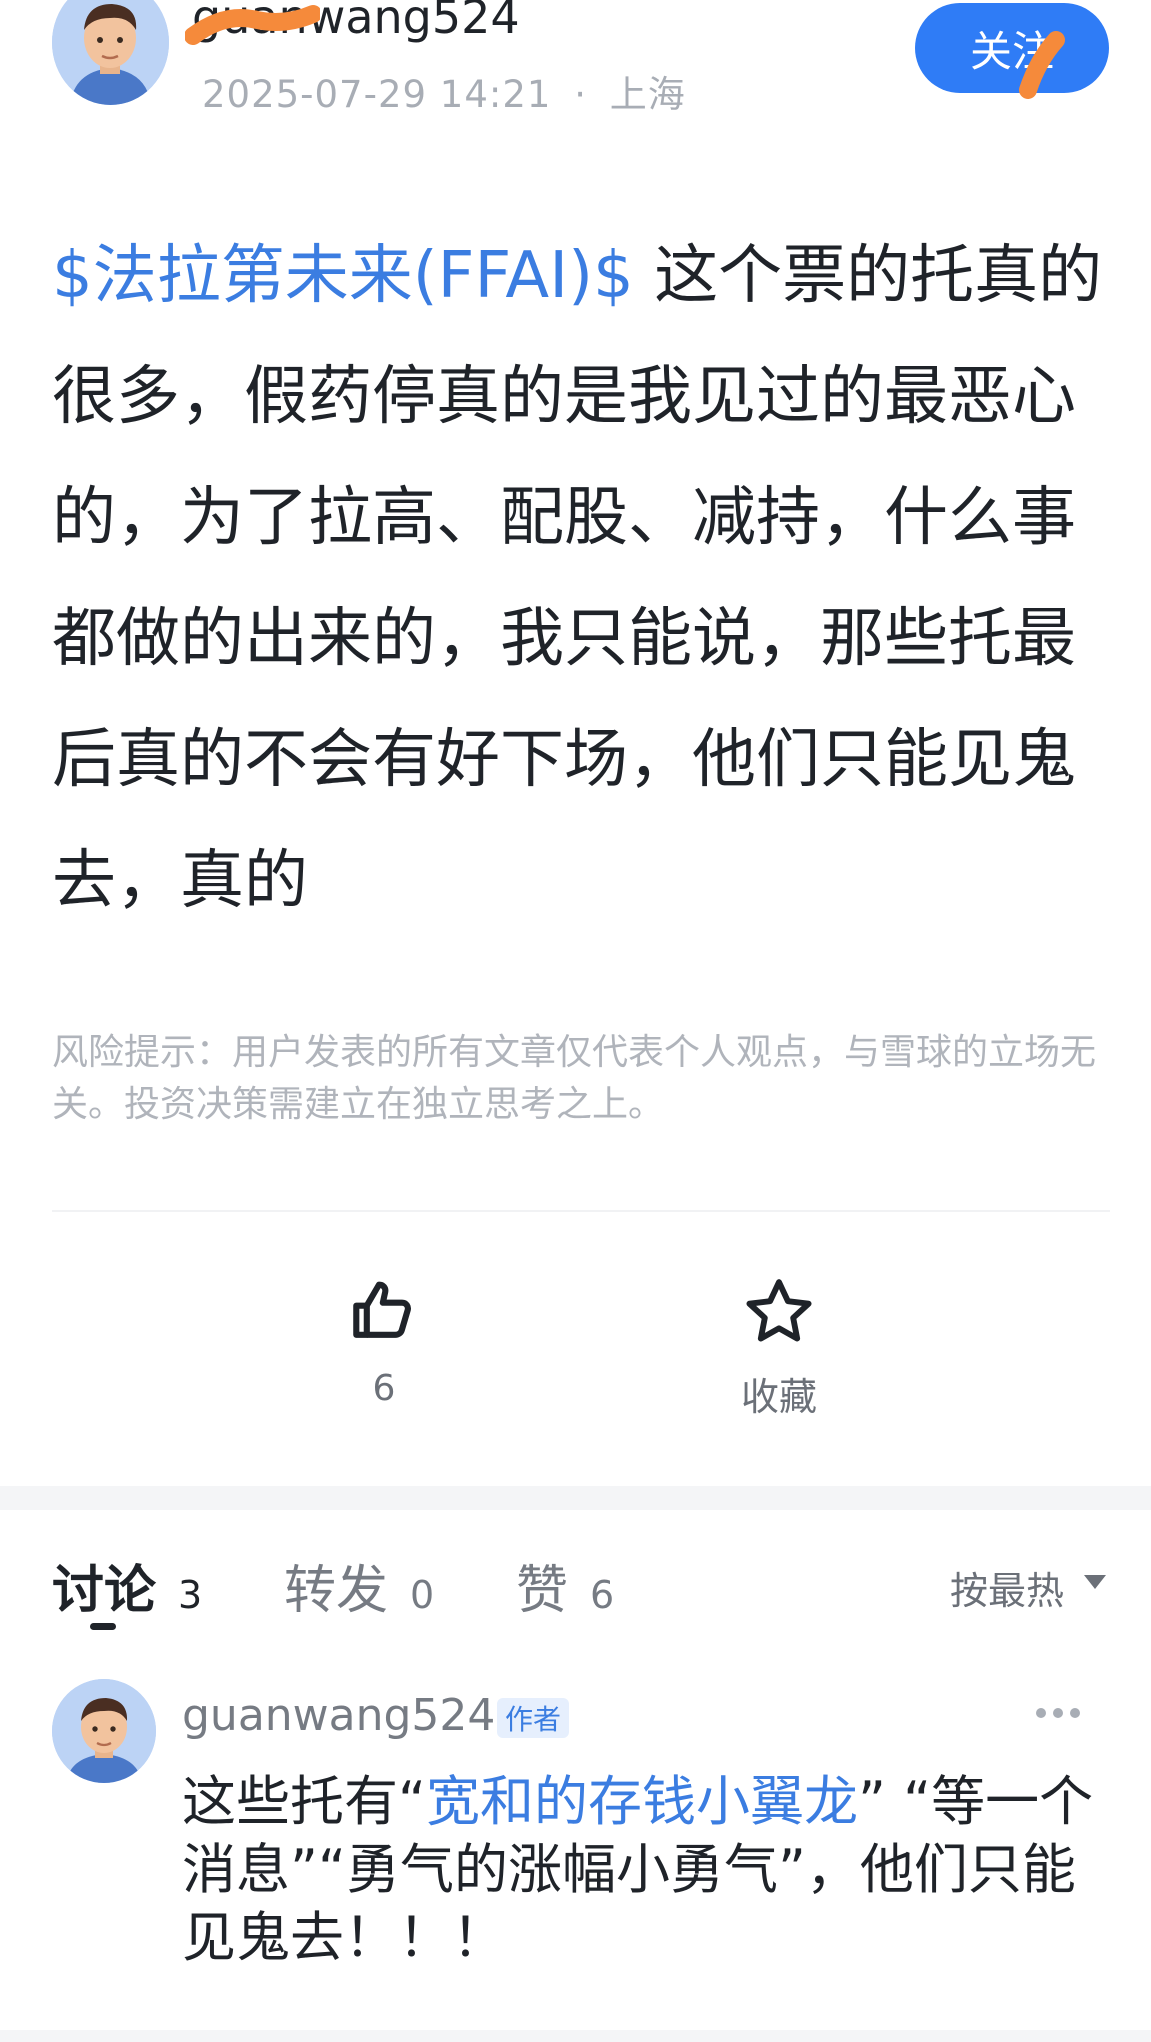 The height and width of the screenshot is (2042, 1151). What do you see at coordinates (533, 1718) in the screenshot?
I see `author-badge: 作者` at bounding box center [533, 1718].